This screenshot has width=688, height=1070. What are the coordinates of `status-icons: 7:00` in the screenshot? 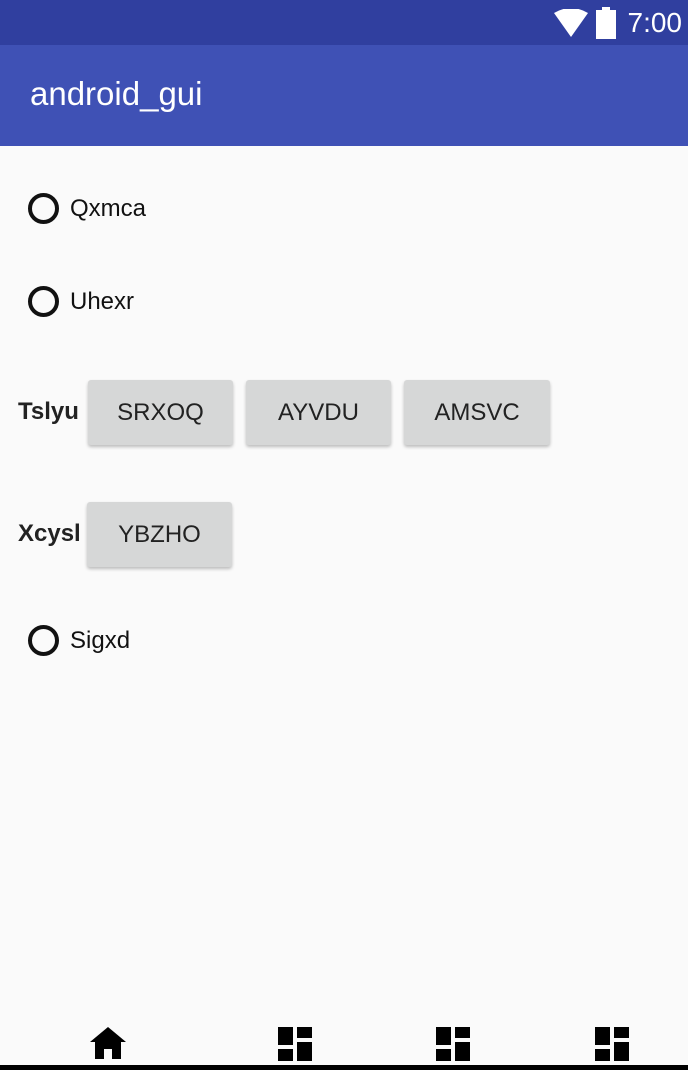 It's located at (618, 22).